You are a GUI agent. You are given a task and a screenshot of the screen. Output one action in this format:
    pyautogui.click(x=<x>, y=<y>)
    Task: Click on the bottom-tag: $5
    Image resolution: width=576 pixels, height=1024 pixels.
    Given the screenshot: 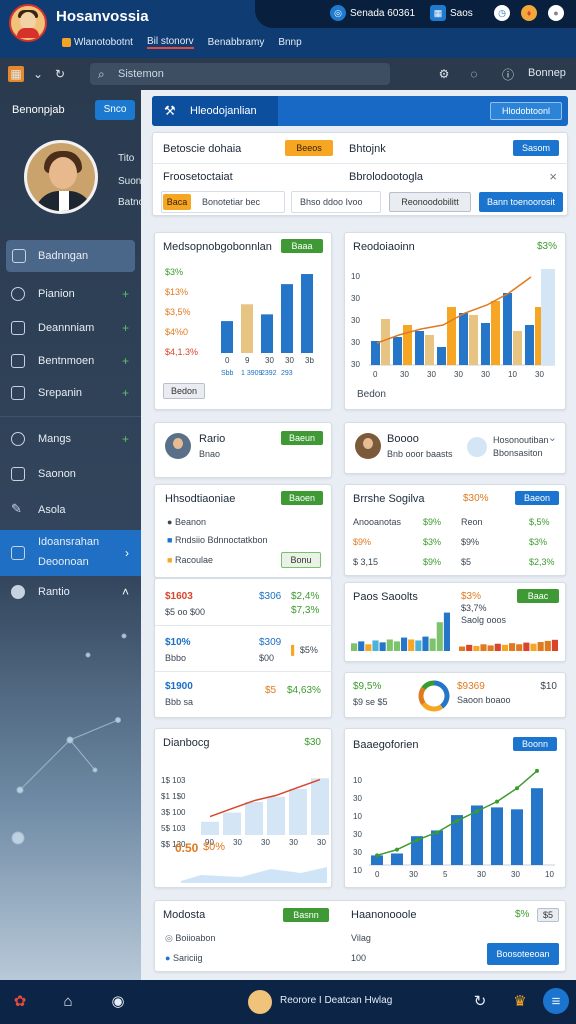 What is the action you would take?
    pyautogui.click(x=548, y=915)
    